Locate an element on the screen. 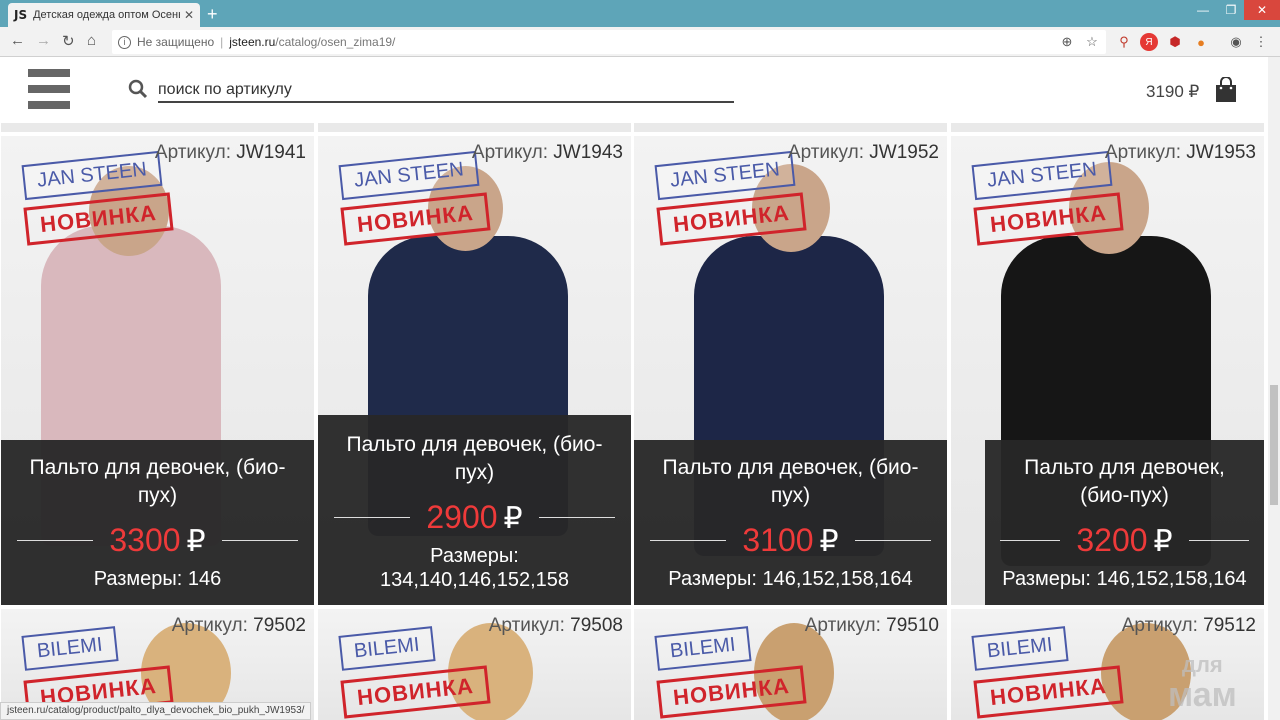 This screenshot has width=1280, height=720. article-number: Артикул: 79512 is located at coordinates (1189, 626).